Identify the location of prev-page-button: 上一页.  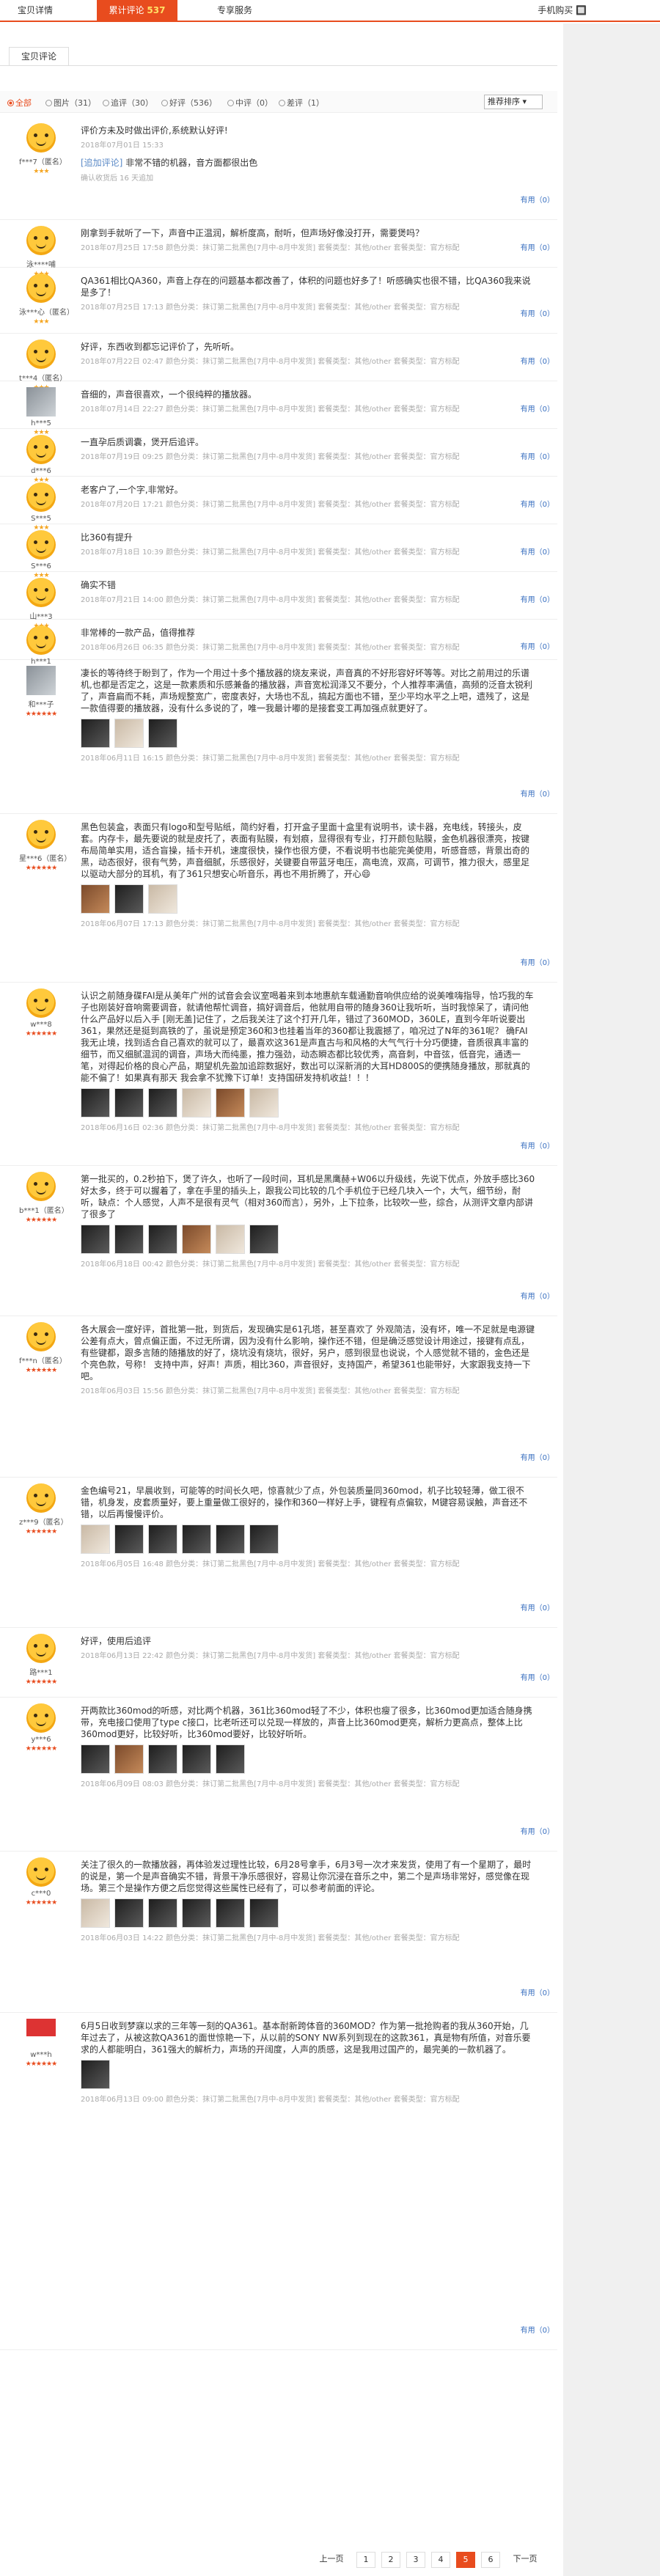
(331, 2560).